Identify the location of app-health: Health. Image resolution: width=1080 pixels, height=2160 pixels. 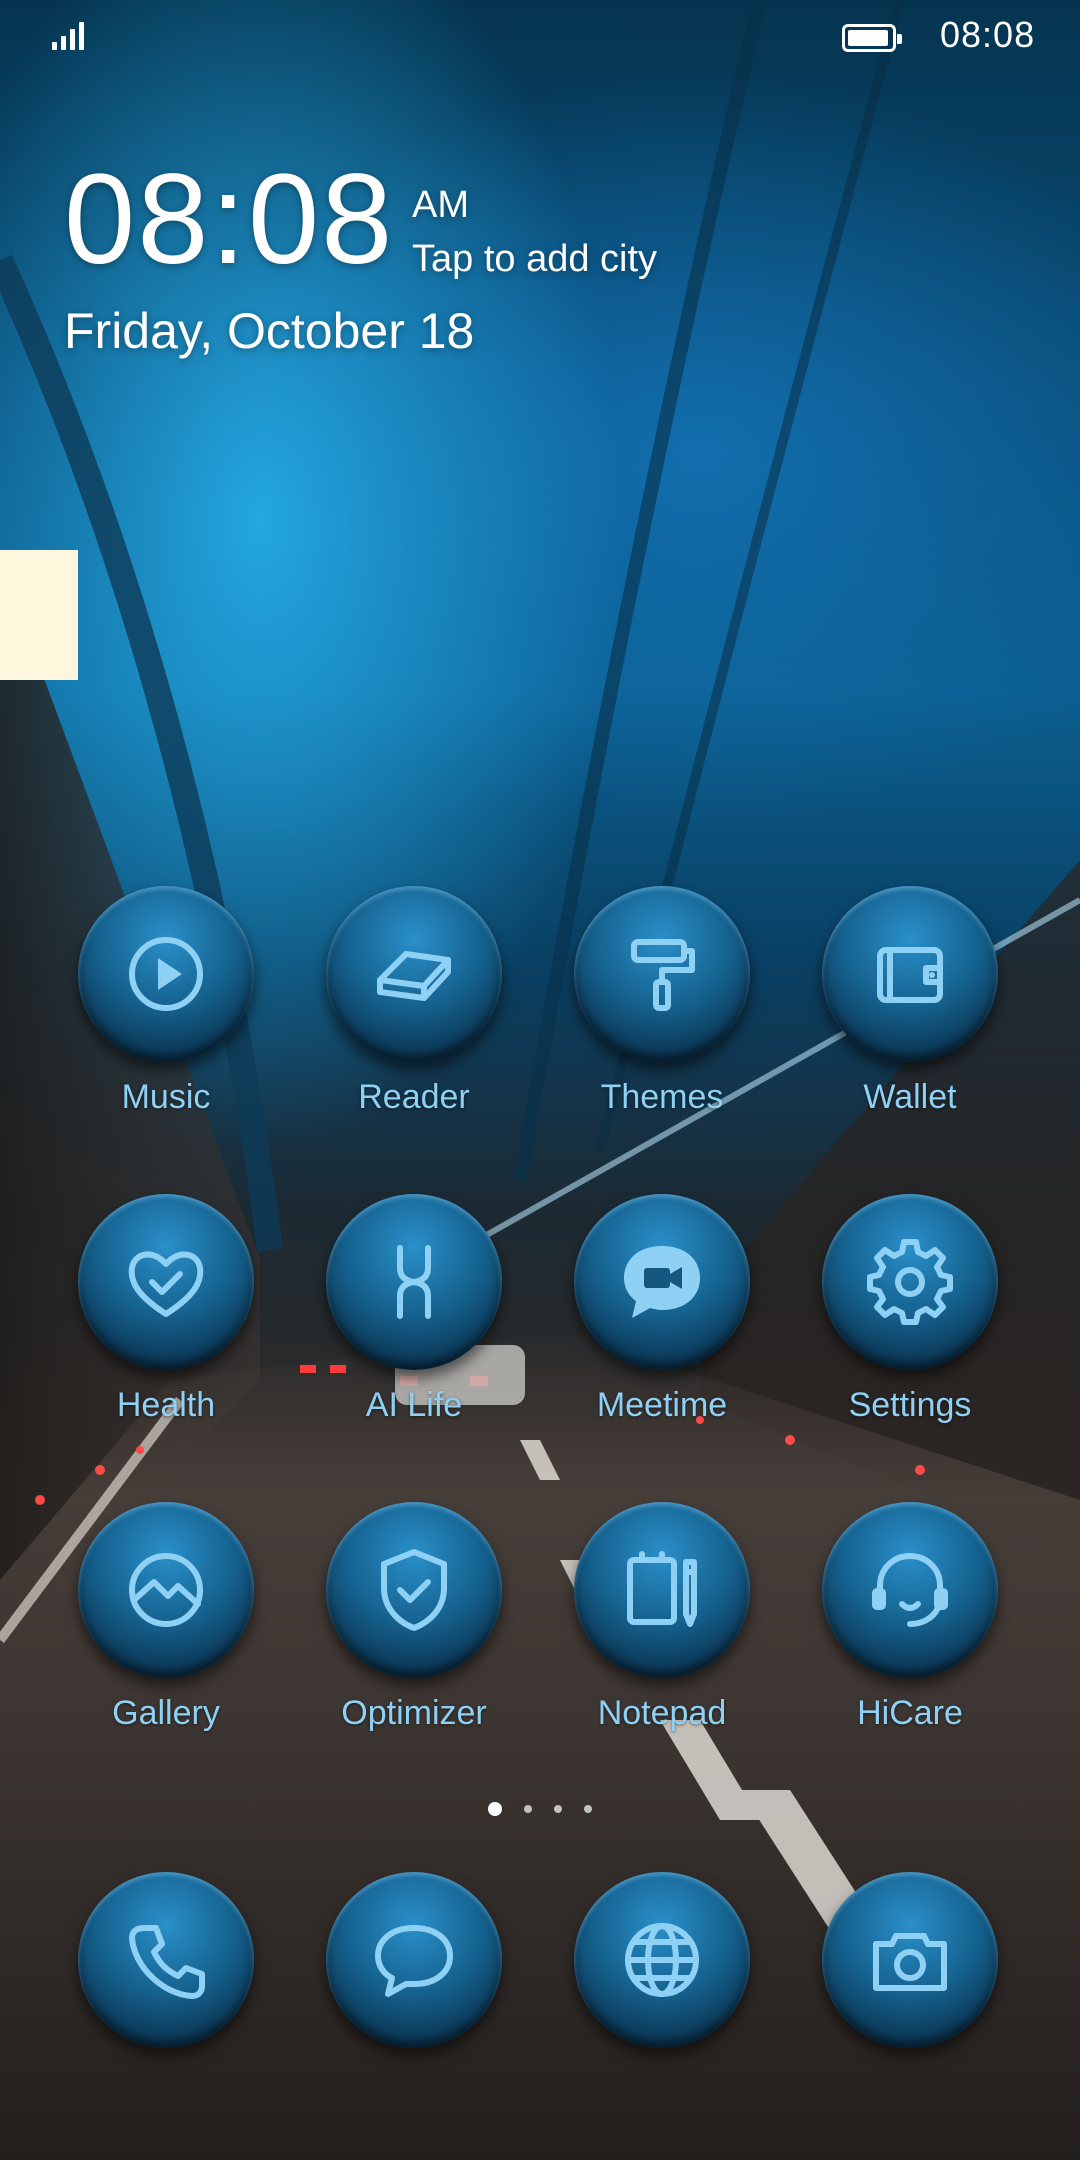
(166, 1324).